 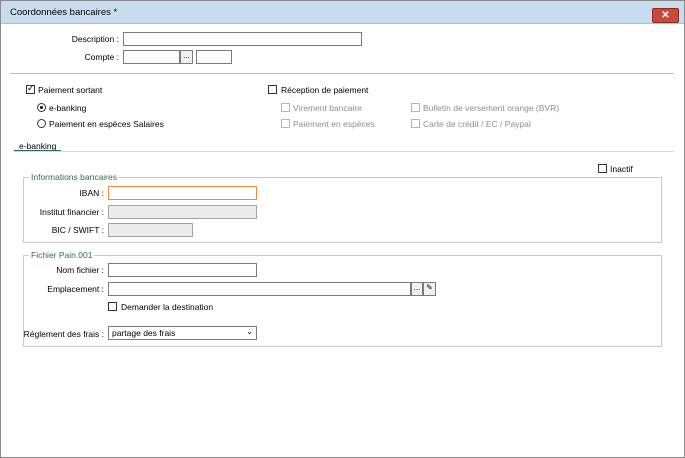 I want to click on tag-icon: ✎, so click(x=429, y=287).